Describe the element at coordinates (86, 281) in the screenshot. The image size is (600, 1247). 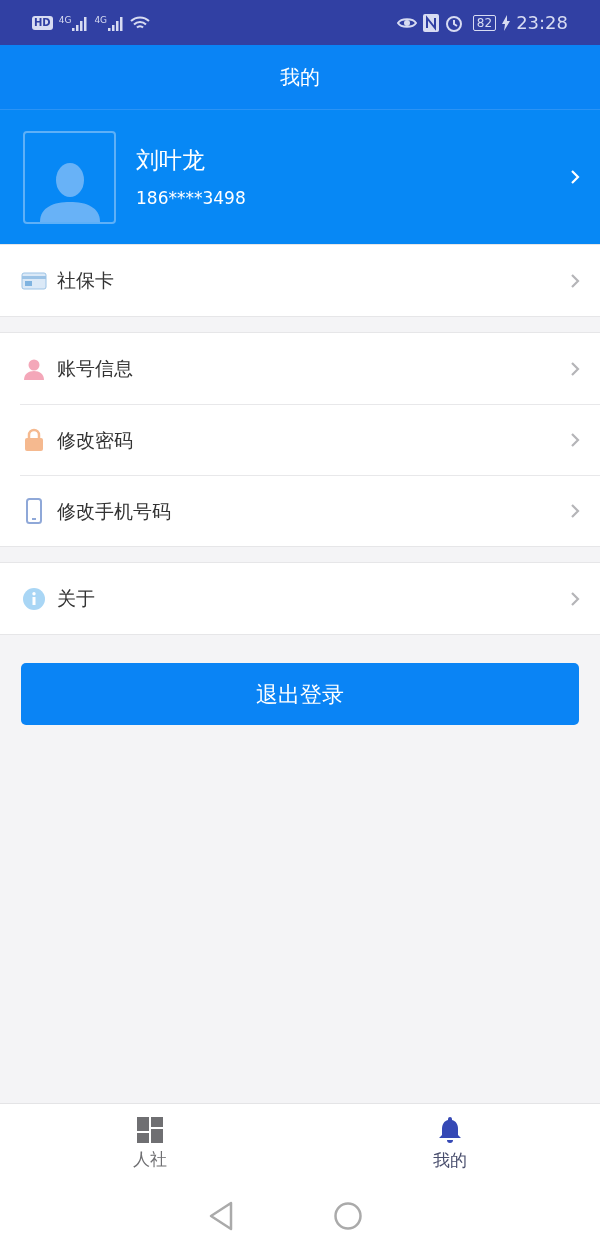
I see `menu-label: 社保卡` at that location.